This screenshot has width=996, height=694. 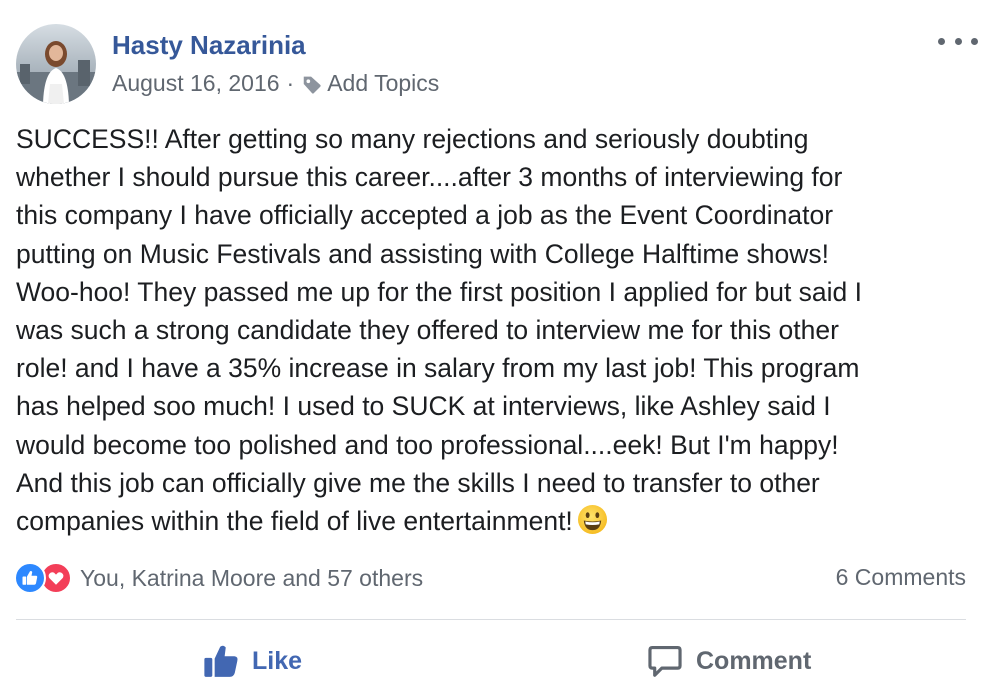 I want to click on grinning-face-emoji, so click(x=592, y=520).